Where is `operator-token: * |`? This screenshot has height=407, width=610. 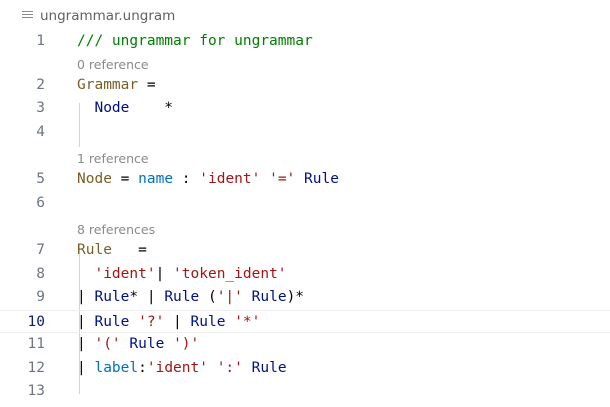 operator-token: * | is located at coordinates (147, 297).